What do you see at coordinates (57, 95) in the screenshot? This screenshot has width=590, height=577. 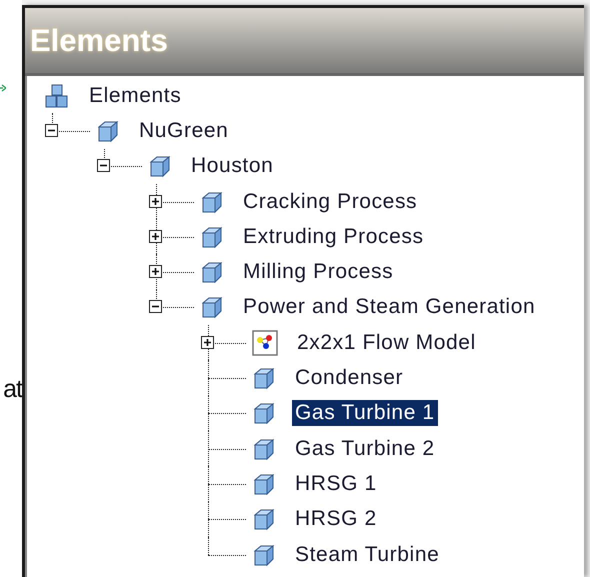 I see `stacked-cubes-icon` at bounding box center [57, 95].